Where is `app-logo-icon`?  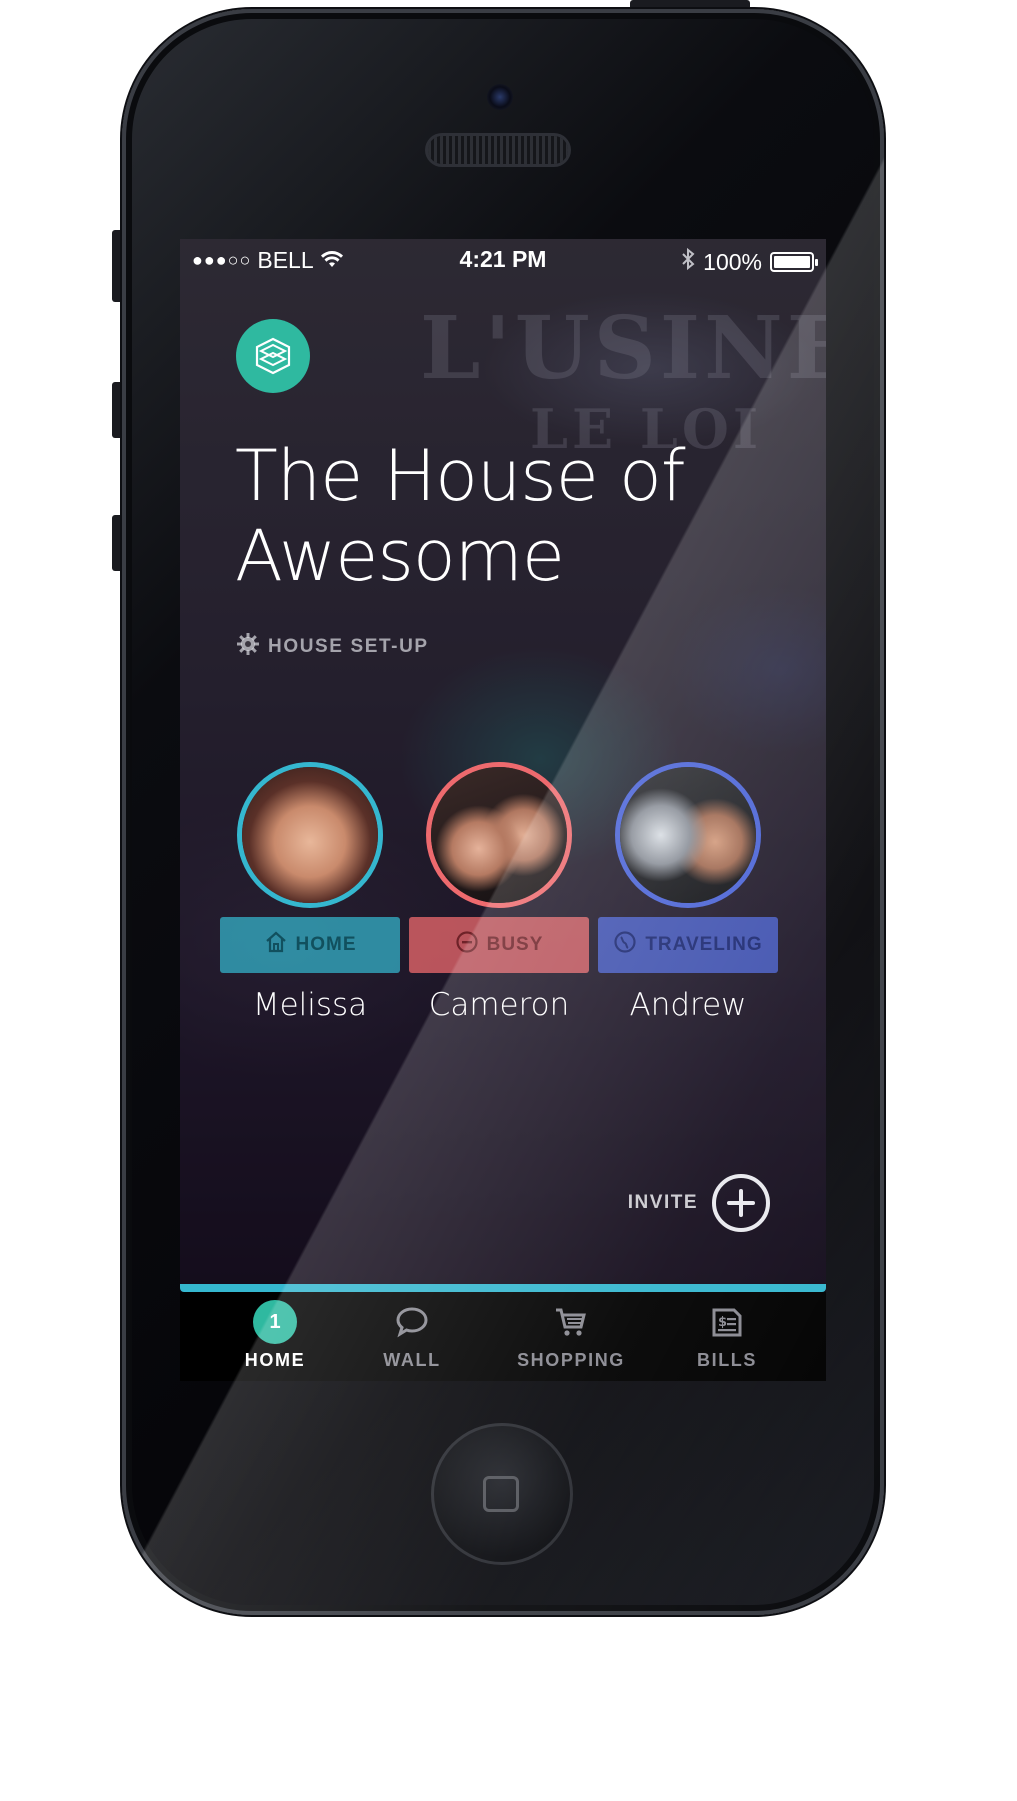
app-logo-icon is located at coordinates (273, 356).